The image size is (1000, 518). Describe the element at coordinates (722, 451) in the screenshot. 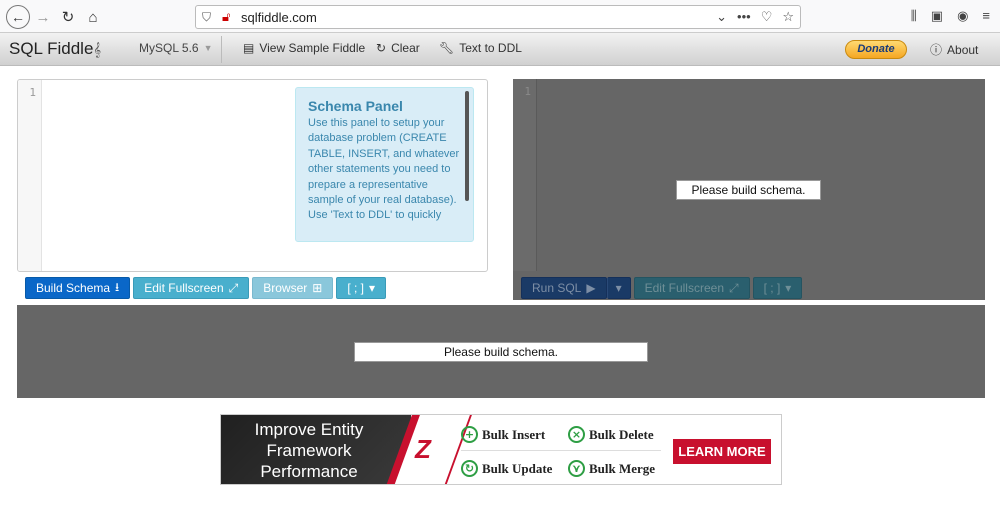

I see `learn-more-button: LEARN MORE` at that location.